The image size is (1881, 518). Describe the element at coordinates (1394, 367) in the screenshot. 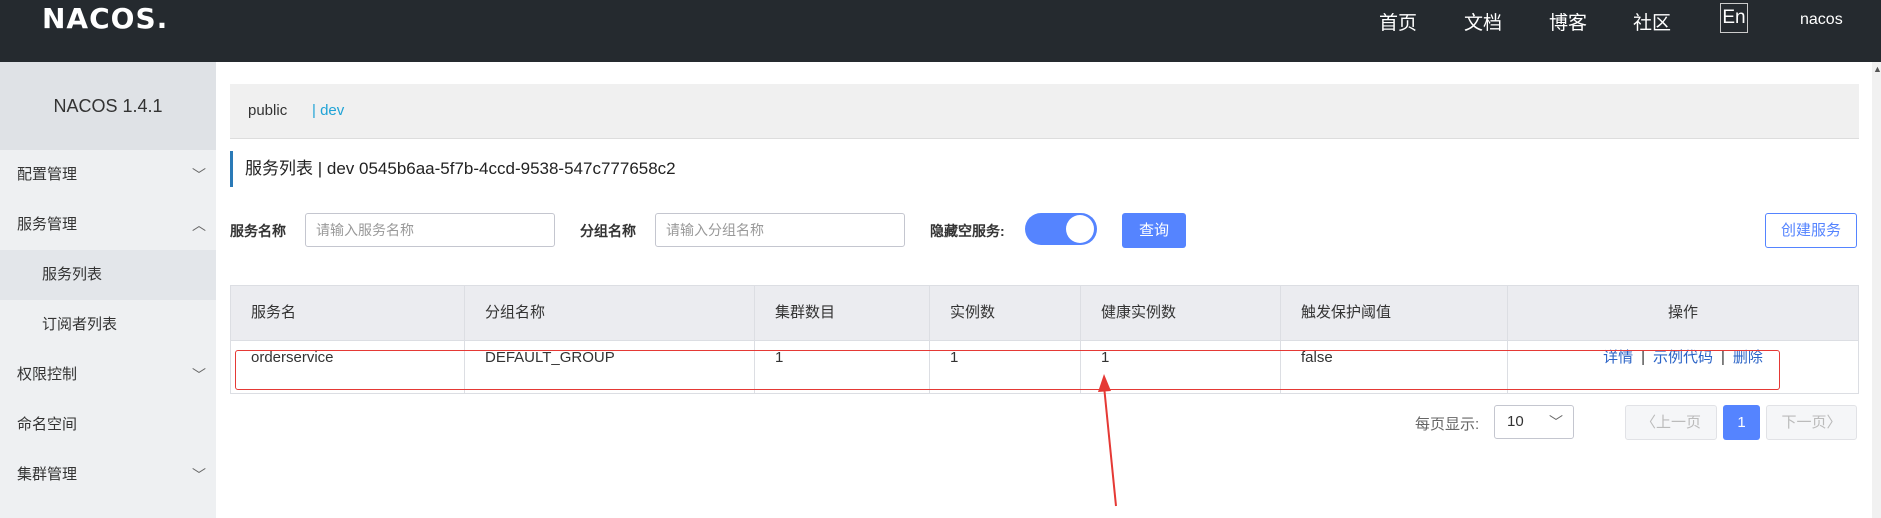

I see `cell-threshold: false` at that location.